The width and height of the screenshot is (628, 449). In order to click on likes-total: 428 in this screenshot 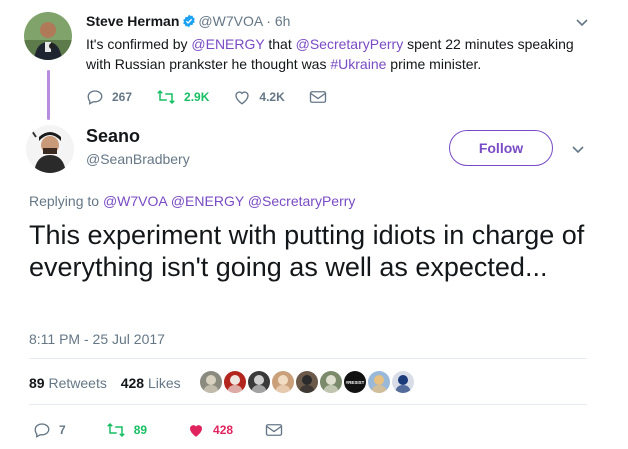, I will do `click(132, 383)`.